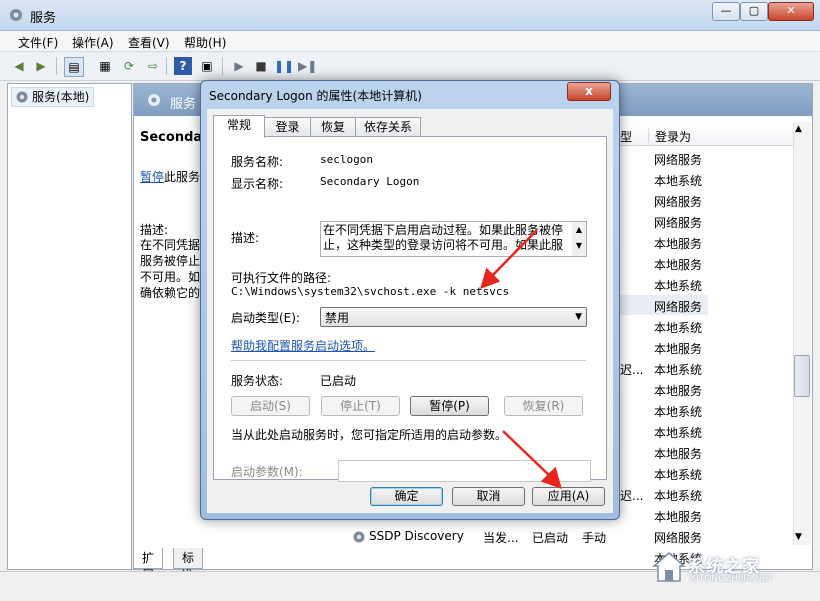  Describe the element at coordinates (183, 104) in the screenshot. I see `content-header-title: 服务` at that location.